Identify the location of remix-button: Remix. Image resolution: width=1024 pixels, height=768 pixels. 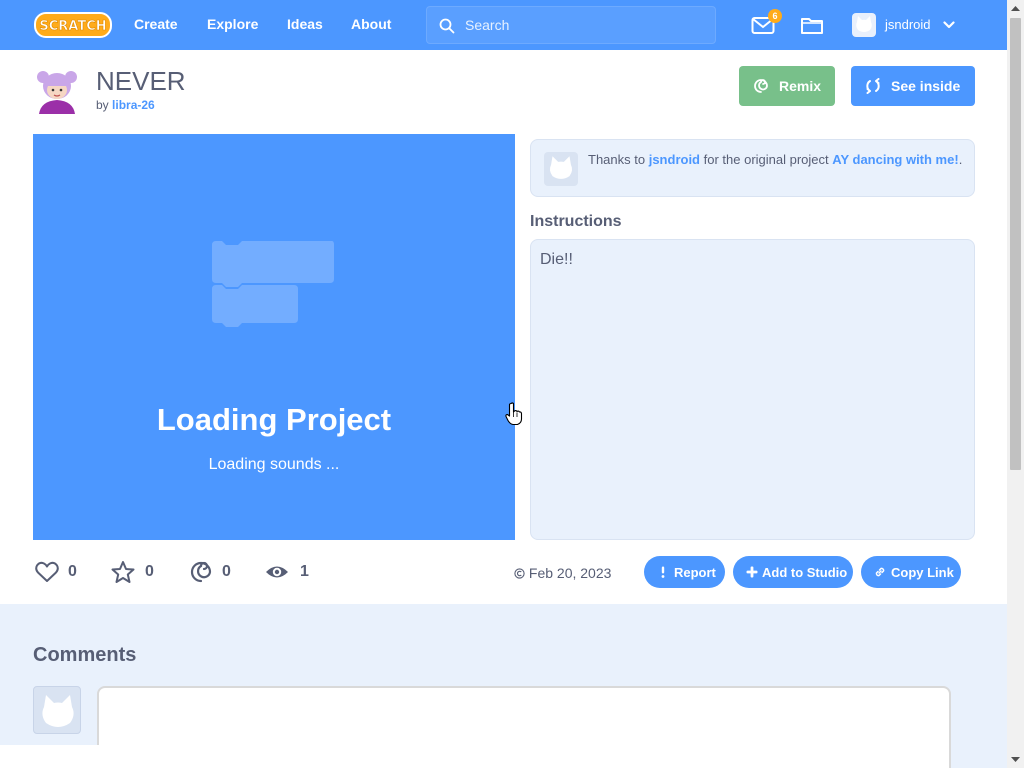
(787, 86).